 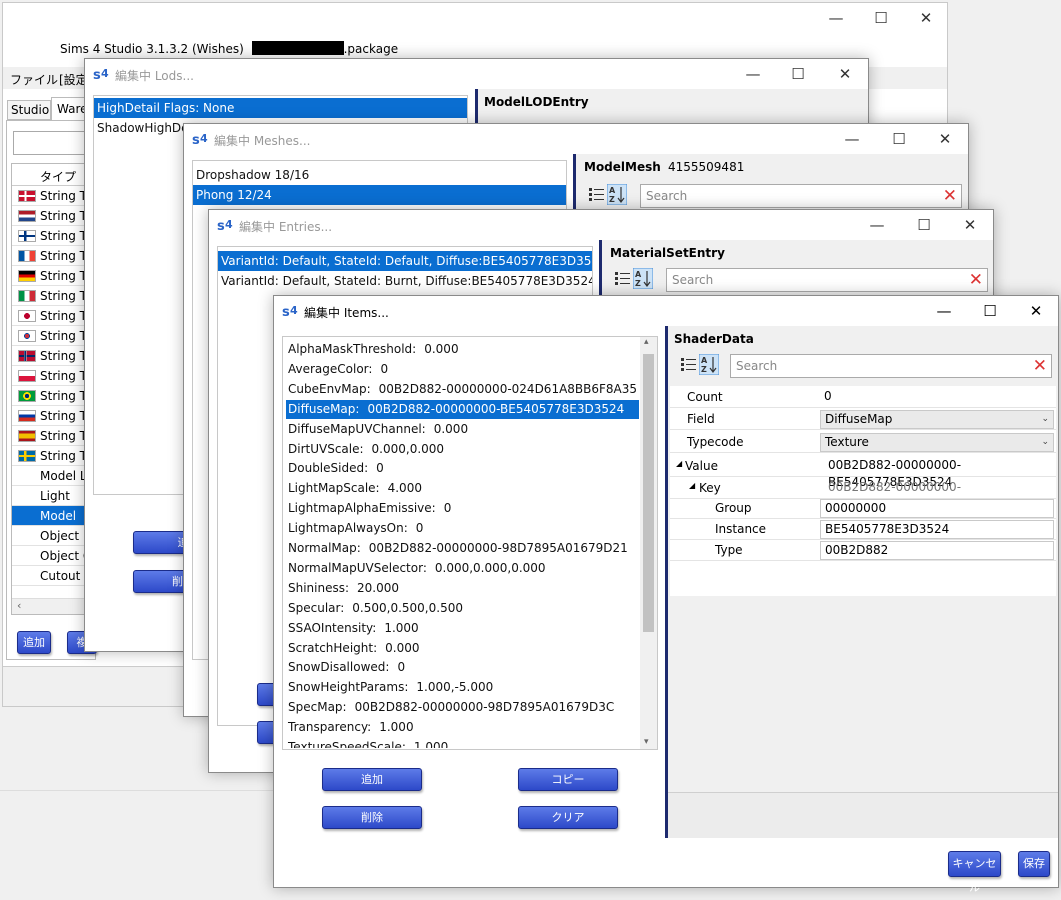 What do you see at coordinates (58, 516) in the screenshot?
I see `list-item-label: Model` at bounding box center [58, 516].